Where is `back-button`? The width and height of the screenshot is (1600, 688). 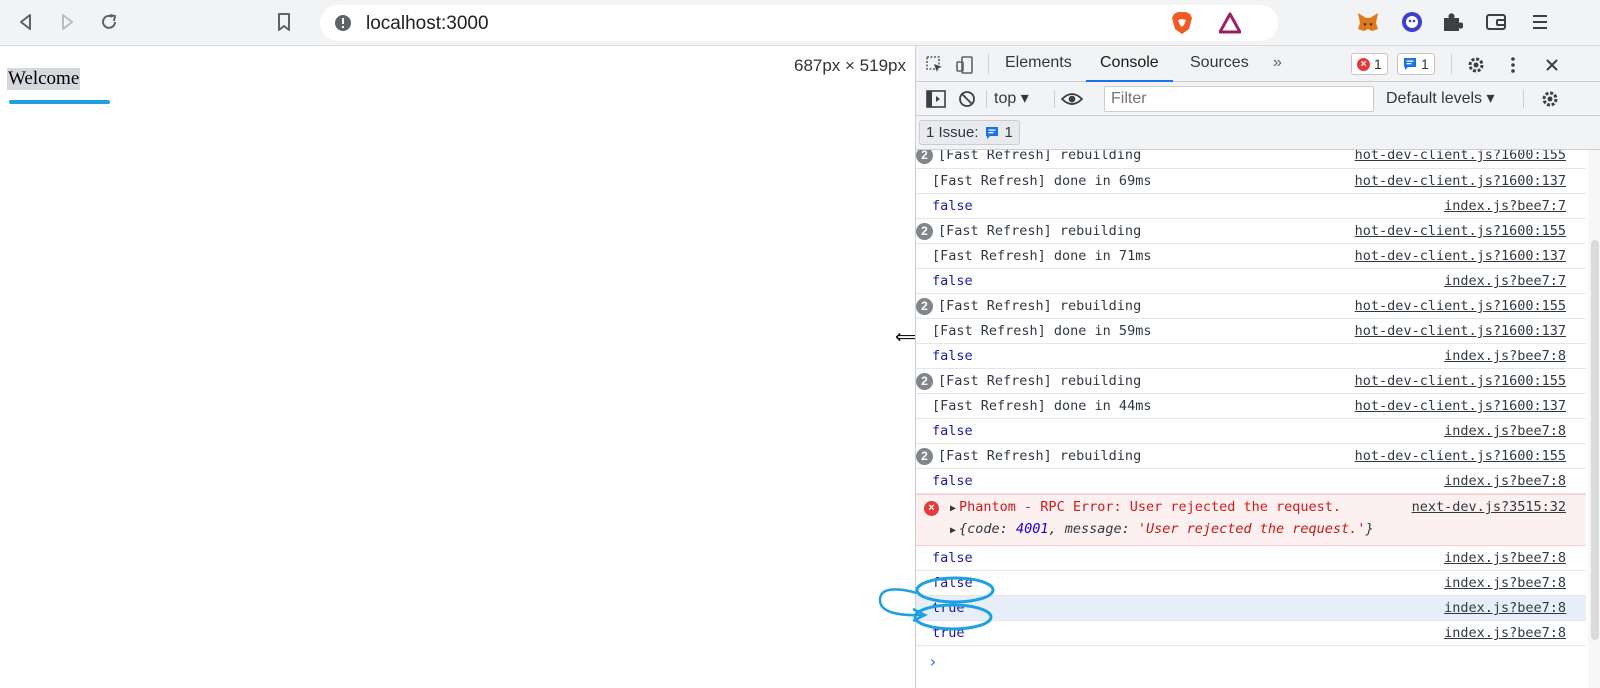
back-button is located at coordinates (26, 22).